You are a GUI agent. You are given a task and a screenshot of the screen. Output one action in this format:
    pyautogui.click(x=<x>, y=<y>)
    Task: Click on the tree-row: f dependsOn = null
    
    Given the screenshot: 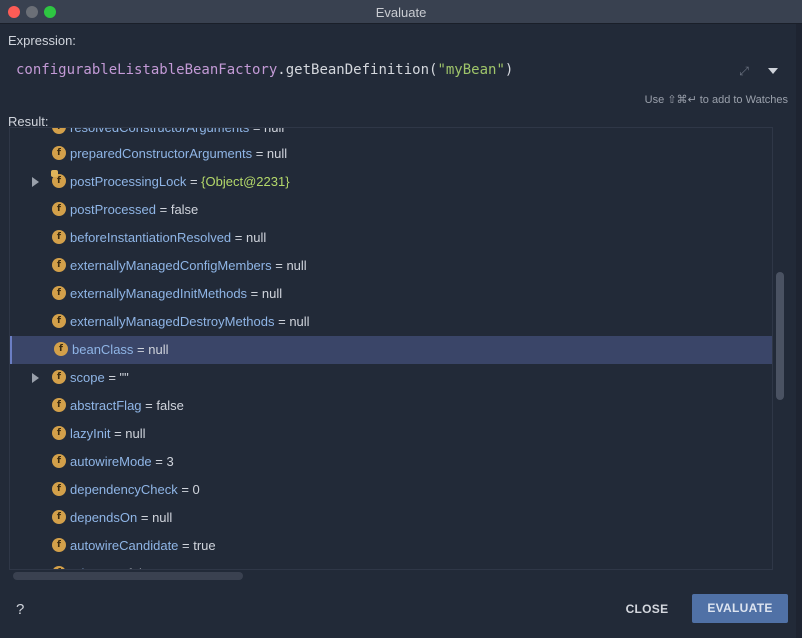 What is the action you would take?
    pyautogui.click(x=391, y=518)
    